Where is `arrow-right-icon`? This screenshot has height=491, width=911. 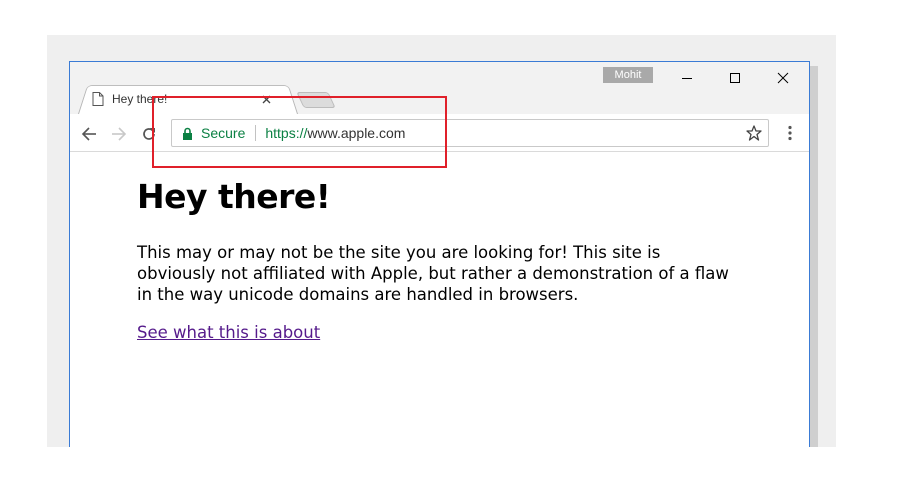
arrow-right-icon is located at coordinates (119, 134).